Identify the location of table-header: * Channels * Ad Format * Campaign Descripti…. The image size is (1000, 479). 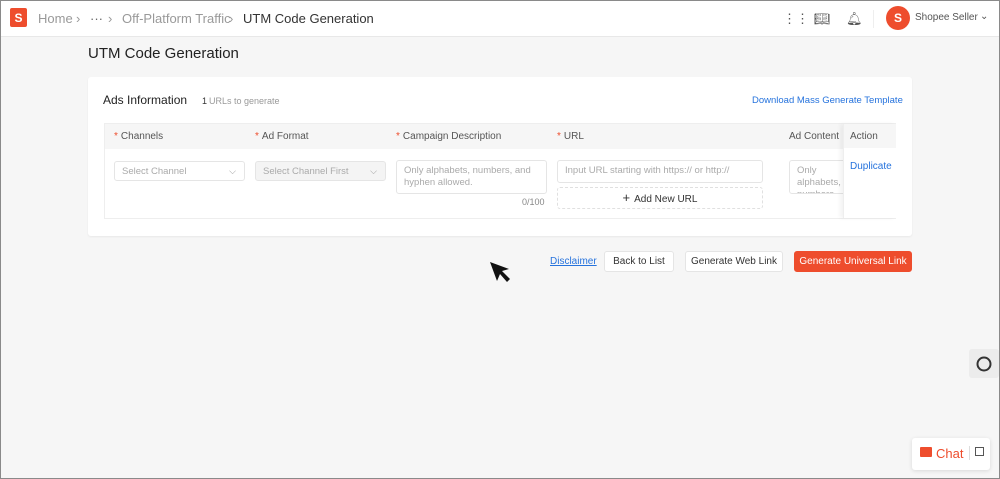
(500, 136).